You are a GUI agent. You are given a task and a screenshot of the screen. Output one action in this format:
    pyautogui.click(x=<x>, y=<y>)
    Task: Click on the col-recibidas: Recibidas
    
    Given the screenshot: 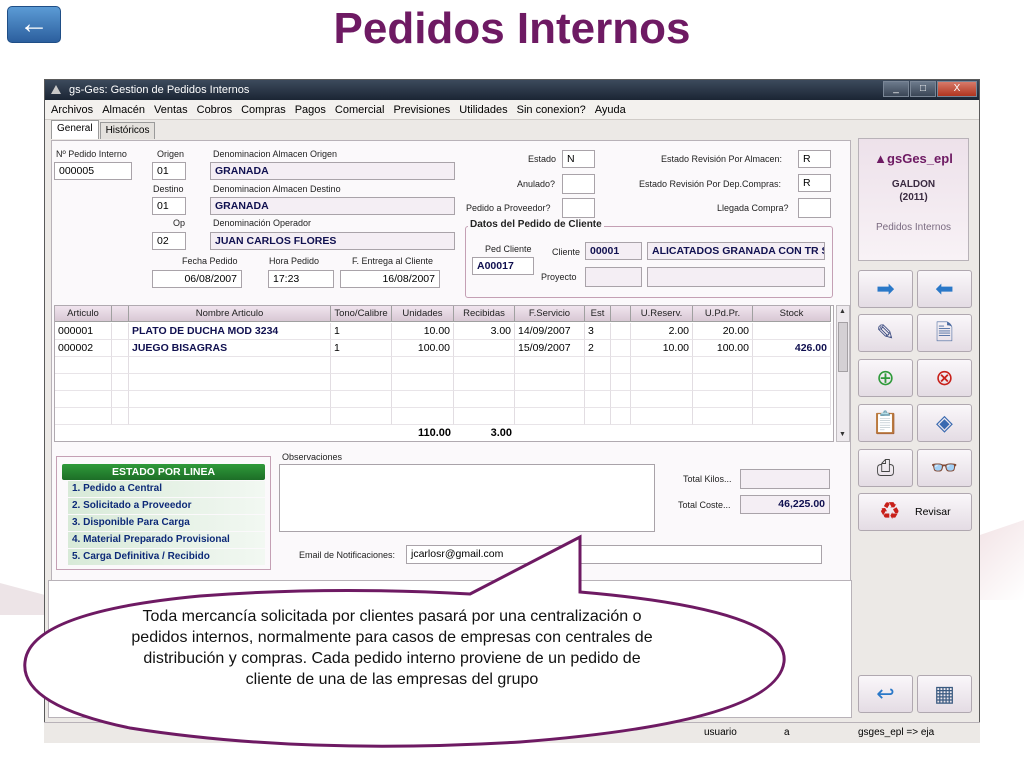 What is the action you would take?
    pyautogui.click(x=484, y=314)
    